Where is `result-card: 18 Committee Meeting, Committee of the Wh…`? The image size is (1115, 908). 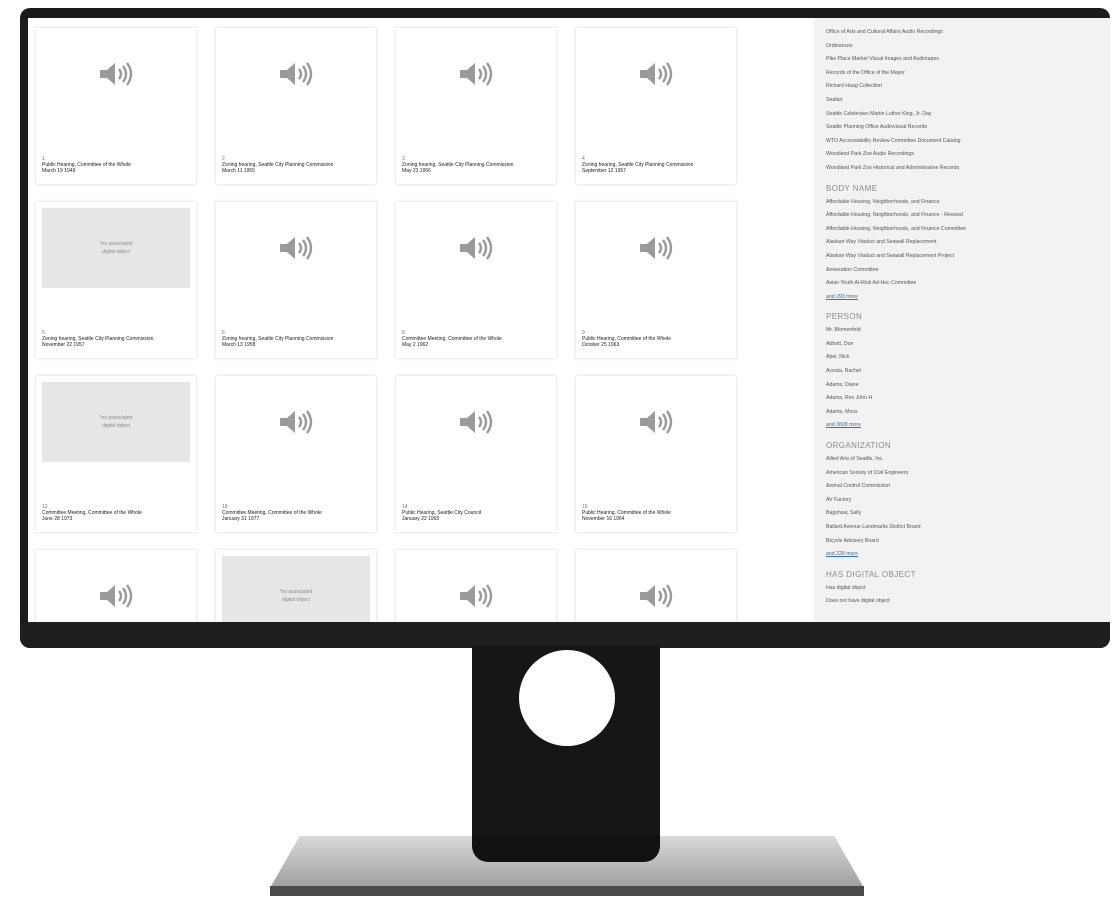 result-card: 18 Committee Meeting, Committee of the Wh… is located at coordinates (296, 454).